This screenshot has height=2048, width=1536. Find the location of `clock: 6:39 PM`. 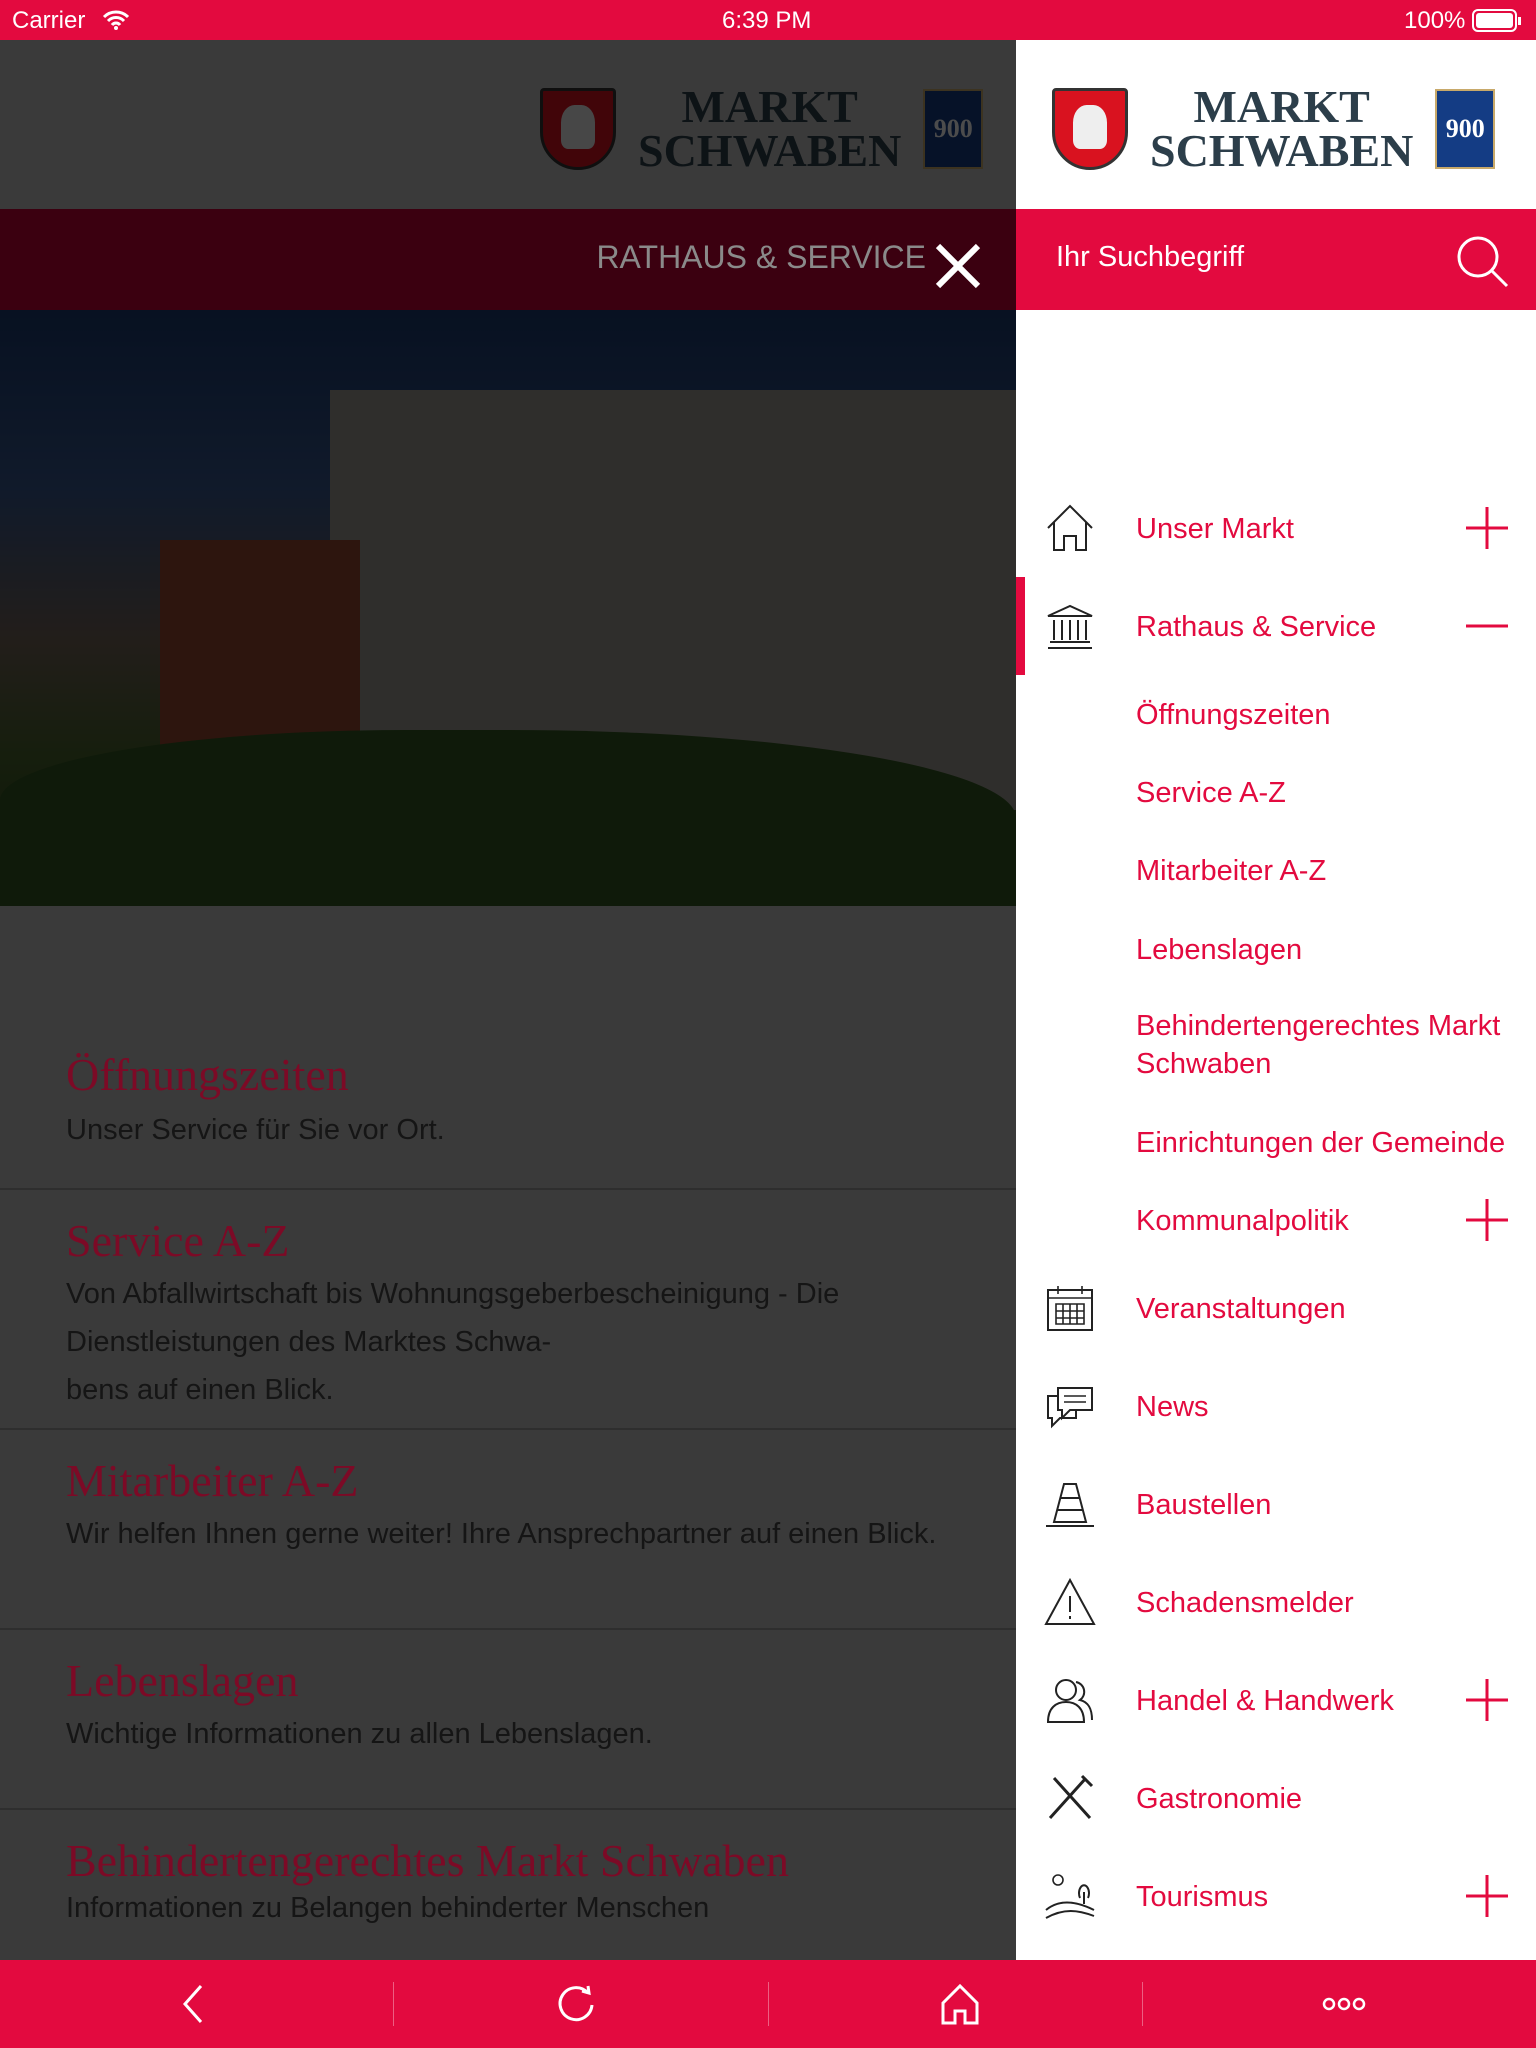

clock: 6:39 PM is located at coordinates (767, 20).